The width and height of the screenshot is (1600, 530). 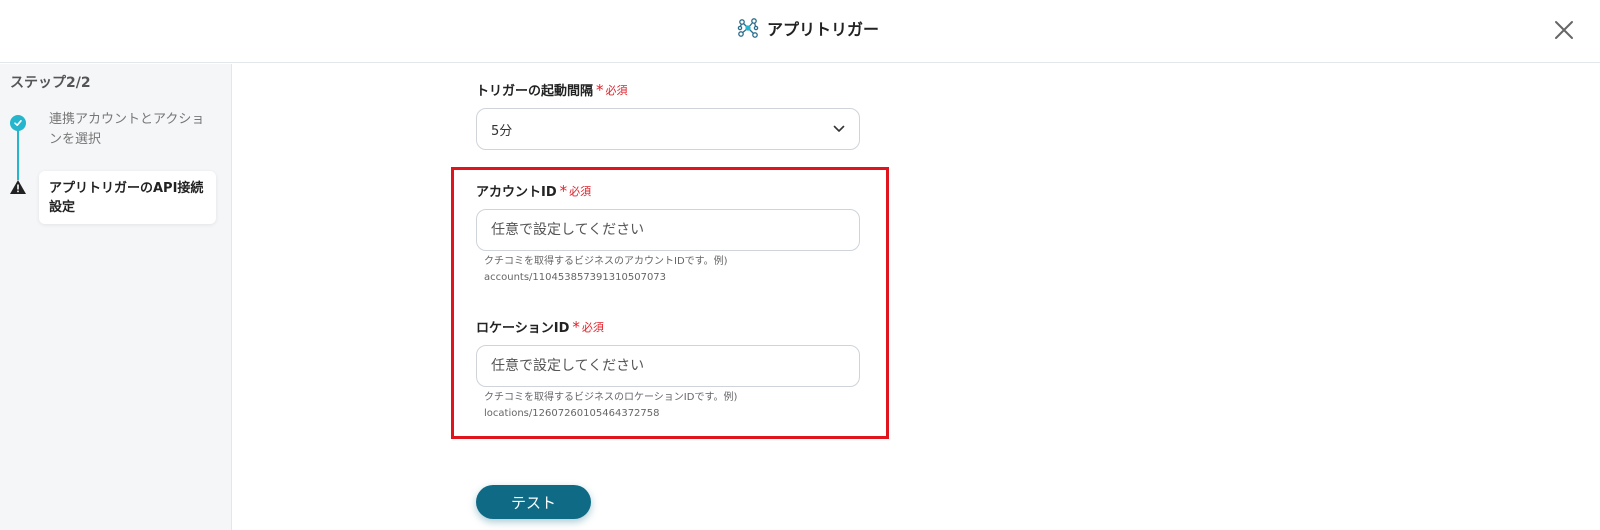 I want to click on step-sidebar: ステップ2/2 連携アカウントとアクションを選択 アプリトリガーのAPI接続設定, so click(x=116, y=297).